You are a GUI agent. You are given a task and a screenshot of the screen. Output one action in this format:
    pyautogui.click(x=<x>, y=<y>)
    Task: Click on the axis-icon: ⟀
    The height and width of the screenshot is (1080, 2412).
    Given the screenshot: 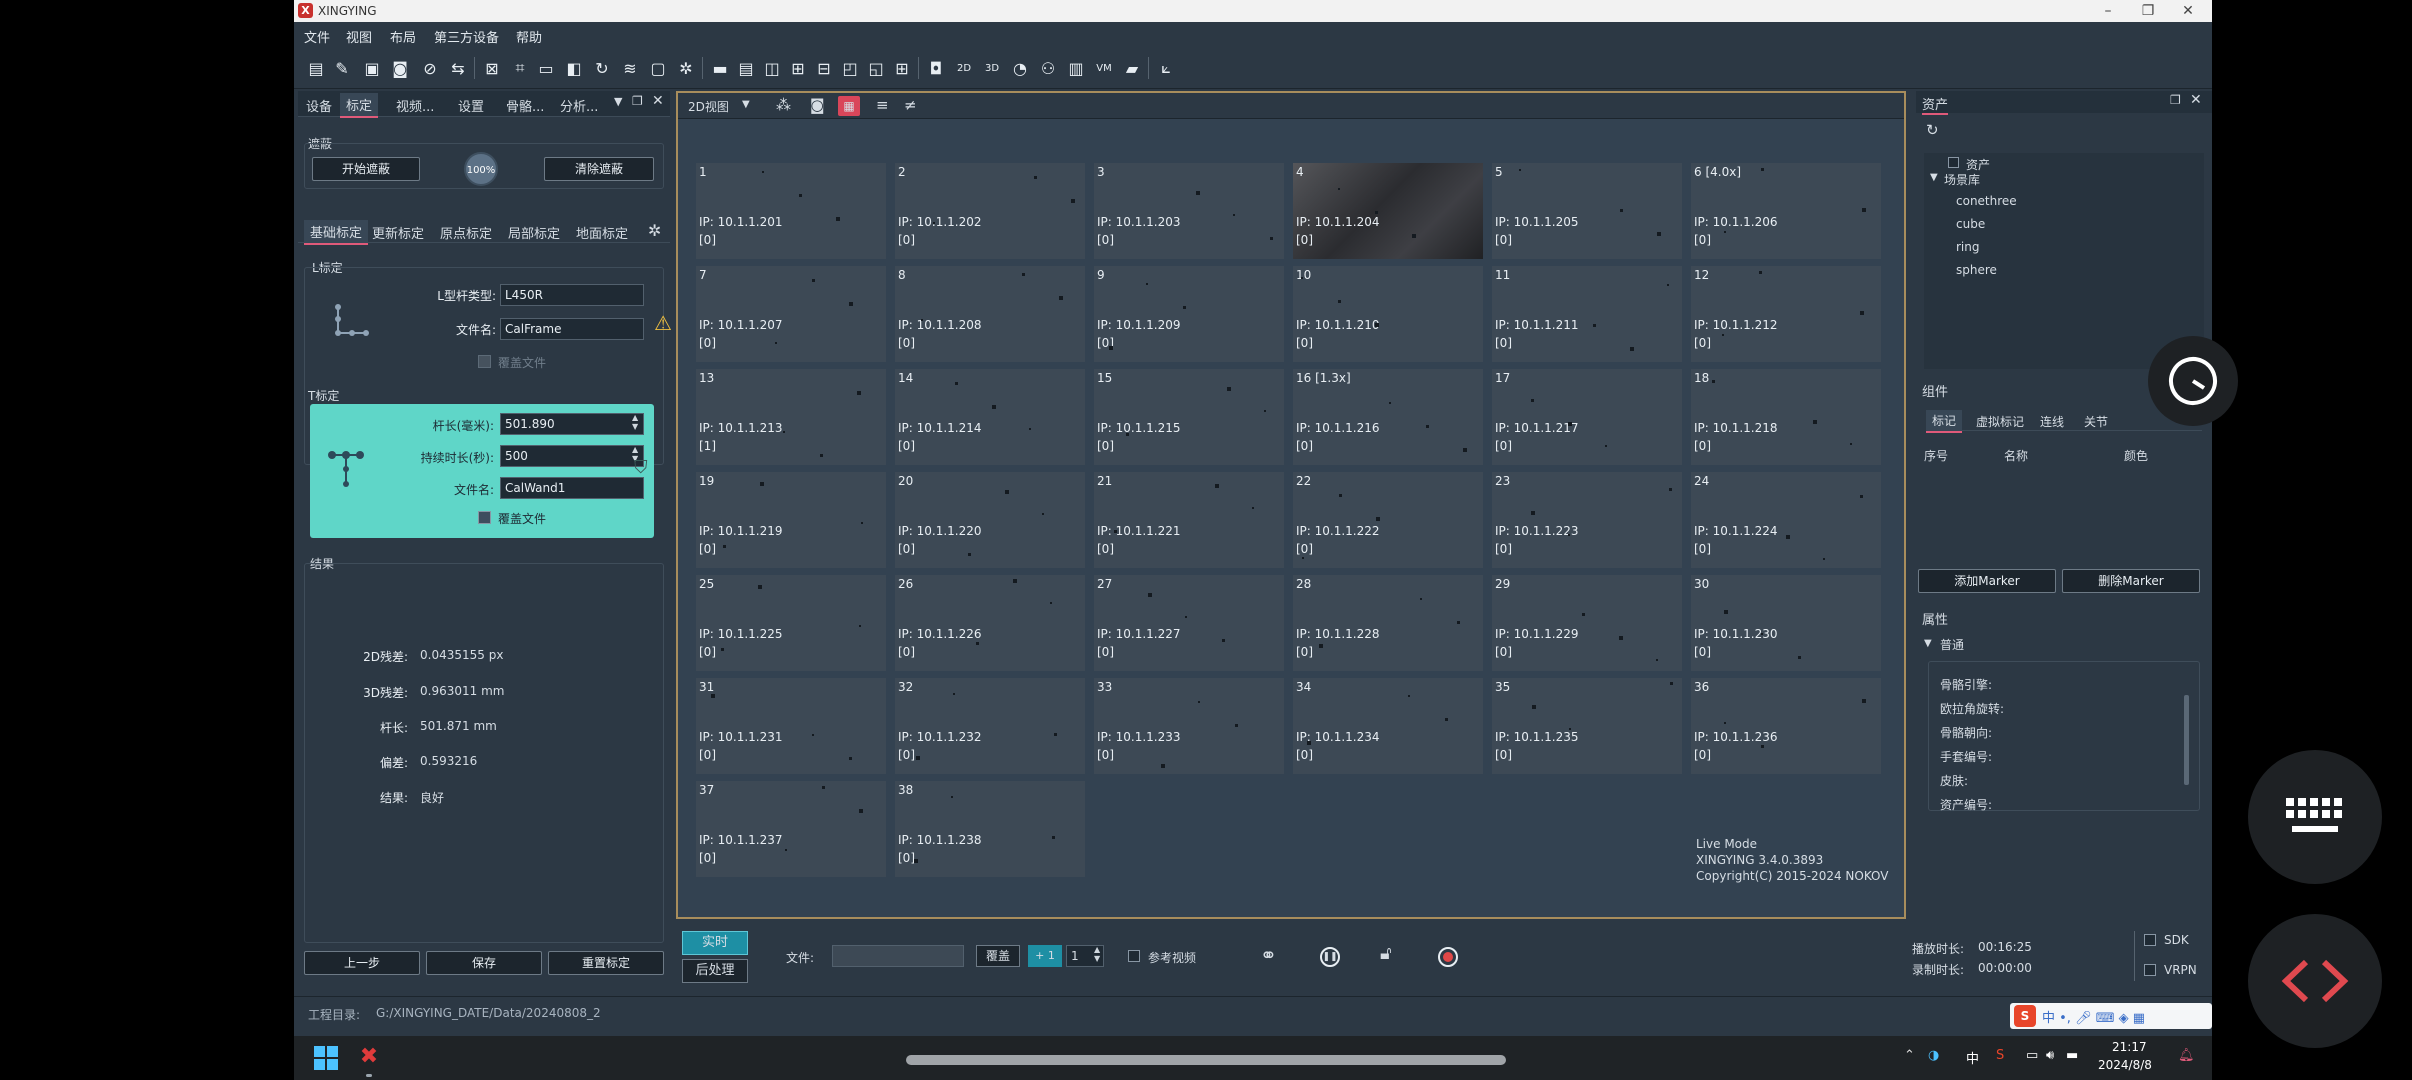 What is the action you would take?
    pyautogui.click(x=1166, y=68)
    